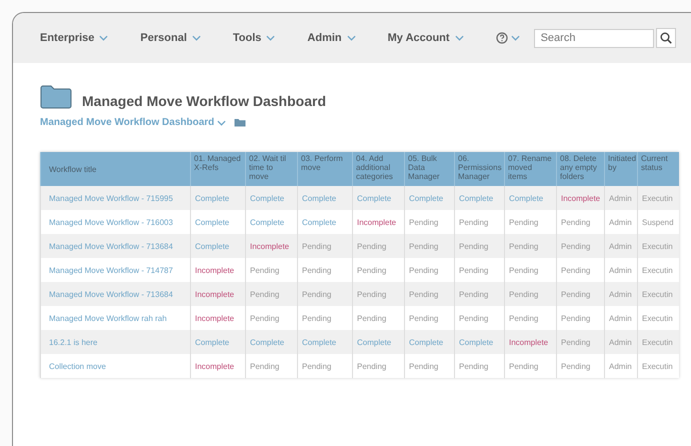 Image resolution: width=691 pixels, height=446 pixels. Describe the element at coordinates (429, 169) in the screenshot. I see `column-header: 05. Bulk Data Manager` at that location.